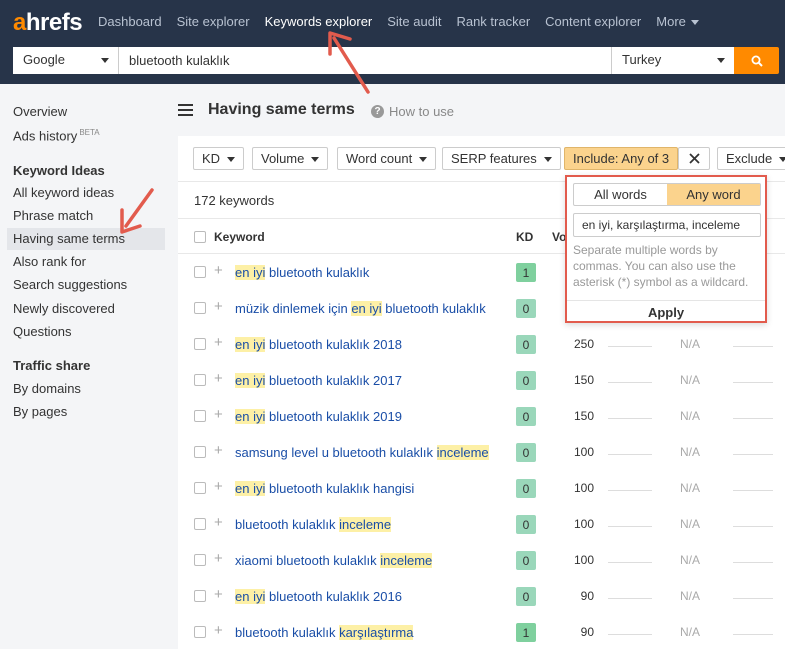  Describe the element at coordinates (694, 158) in the screenshot. I see `clear-include-button` at that location.